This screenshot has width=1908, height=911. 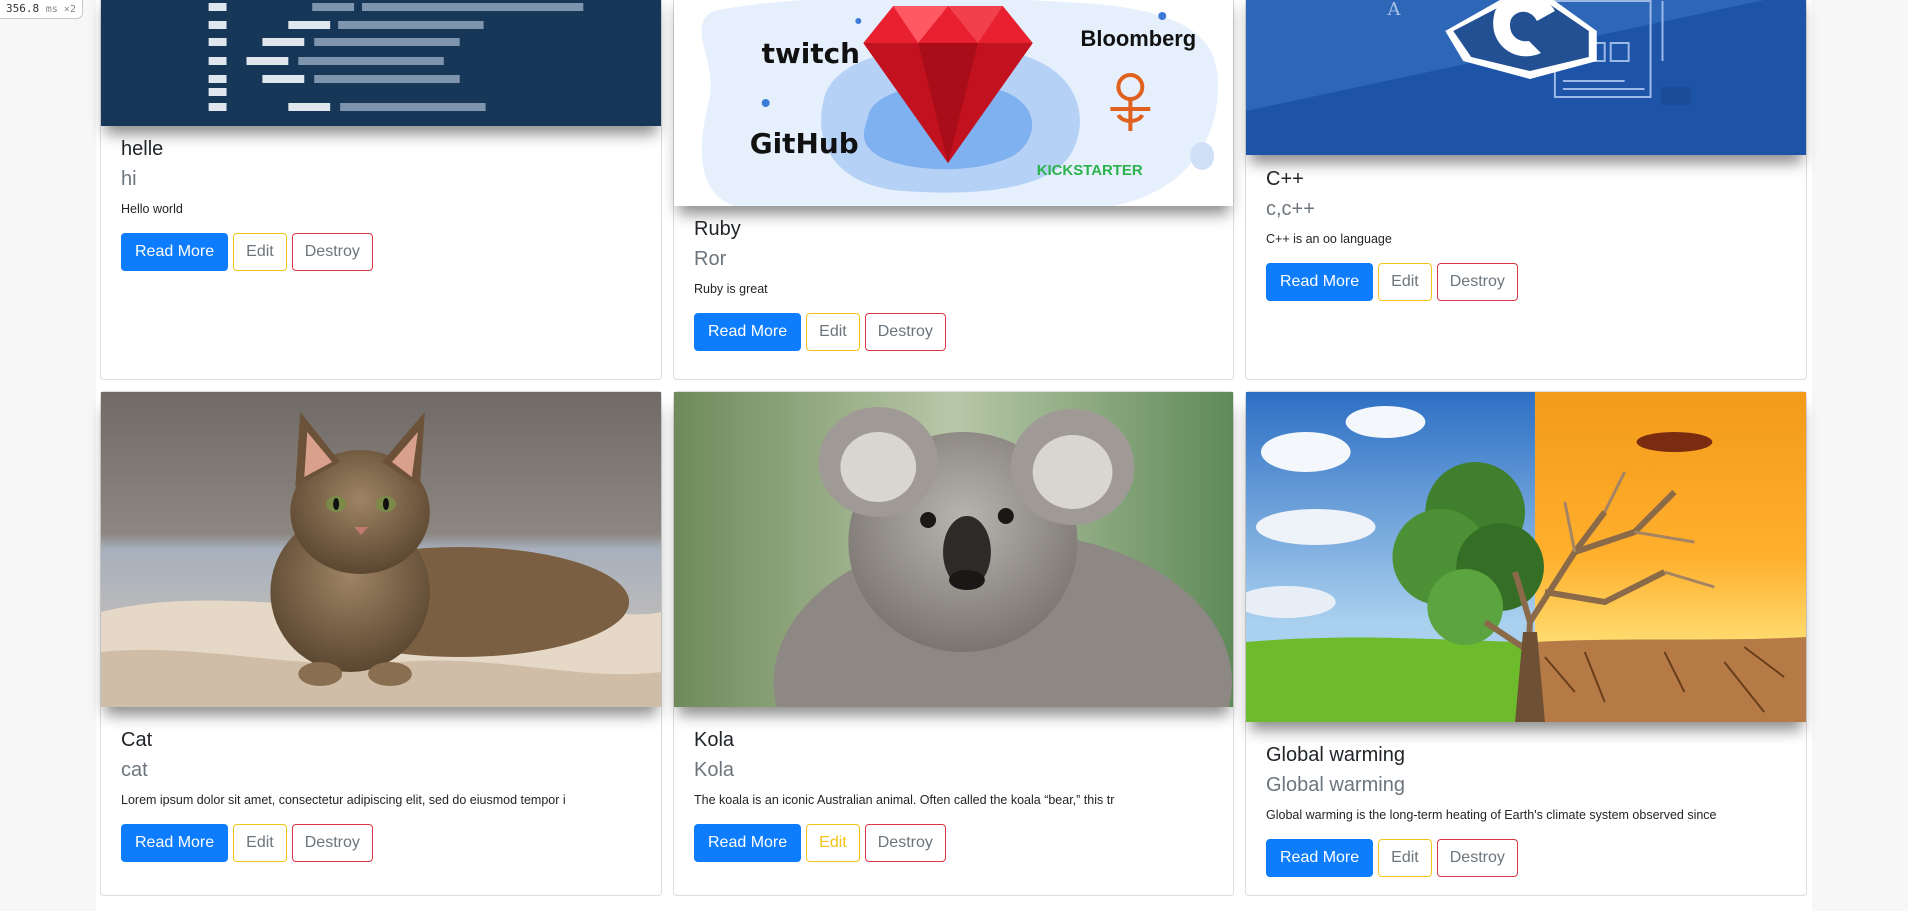 What do you see at coordinates (129, 179) in the screenshot?
I see `card-subtitle: hi` at bounding box center [129, 179].